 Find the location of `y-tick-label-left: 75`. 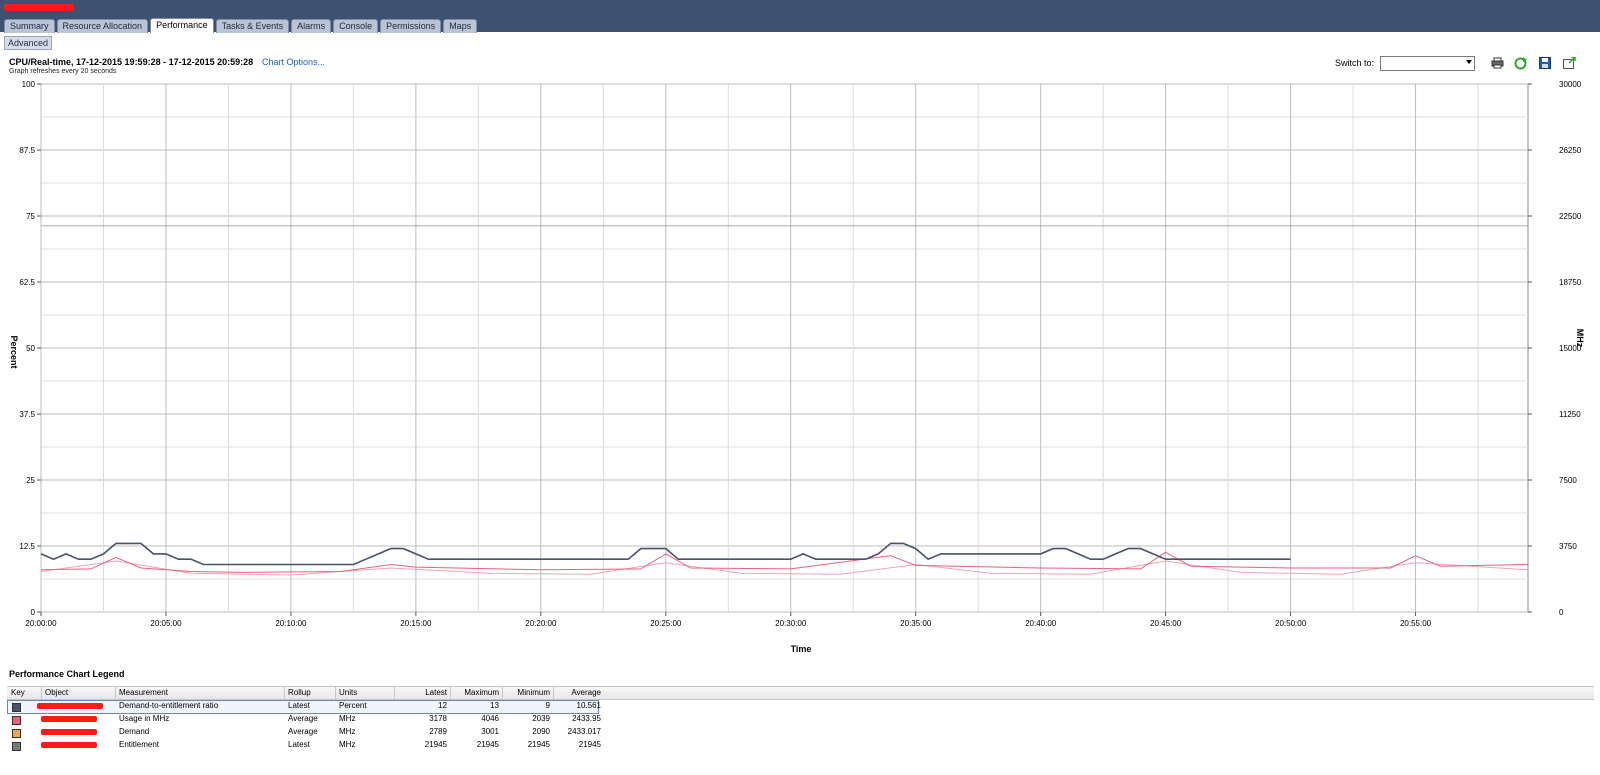

y-tick-label-left: 75 is located at coordinates (30, 216).